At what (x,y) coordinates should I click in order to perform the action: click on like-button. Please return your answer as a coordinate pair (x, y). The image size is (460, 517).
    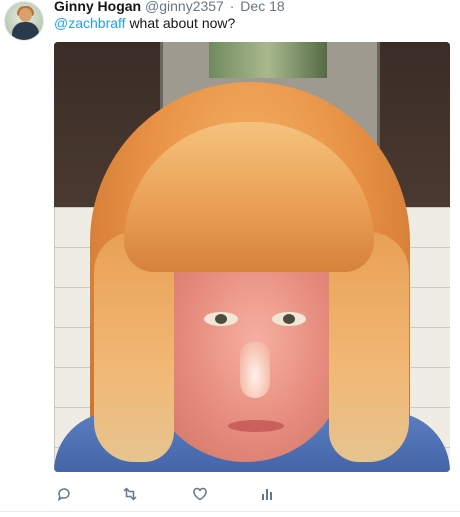
    Looking at the image, I should click on (200, 494).